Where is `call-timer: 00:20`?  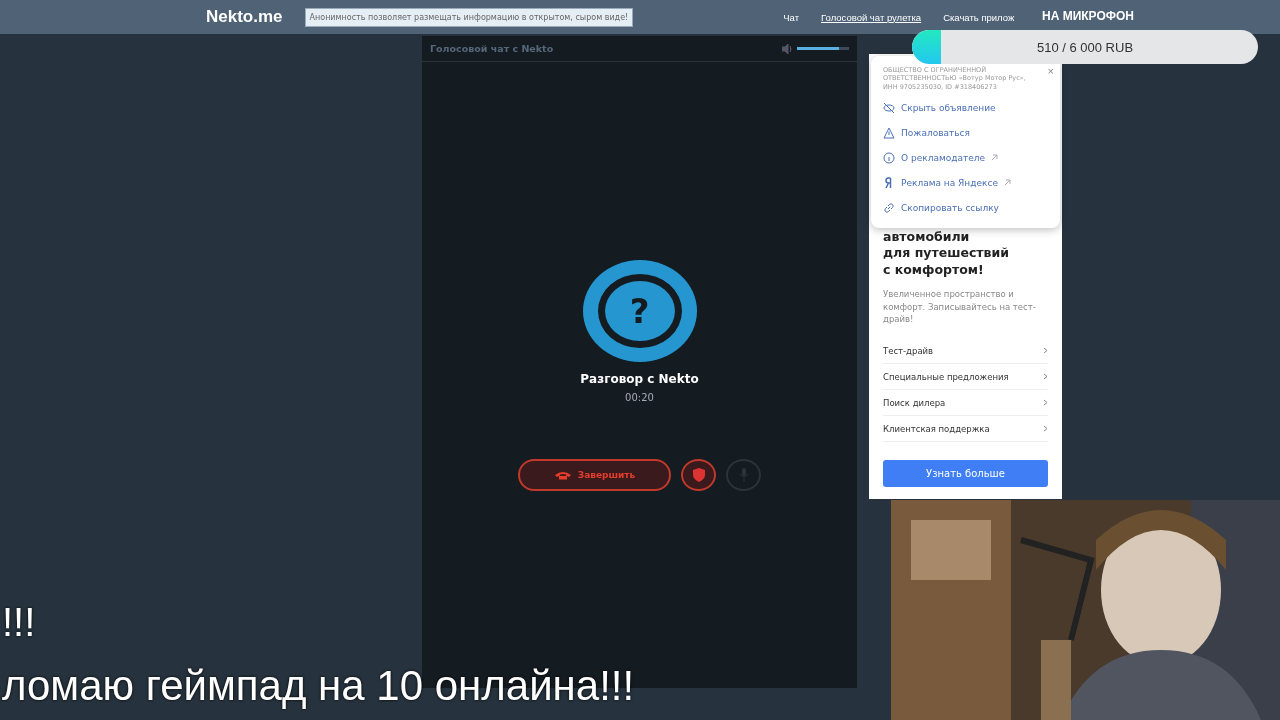
call-timer: 00:20 is located at coordinates (639, 397).